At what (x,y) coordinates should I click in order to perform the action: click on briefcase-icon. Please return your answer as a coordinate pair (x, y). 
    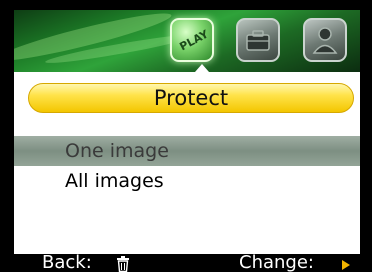
    Looking at the image, I should click on (258, 40).